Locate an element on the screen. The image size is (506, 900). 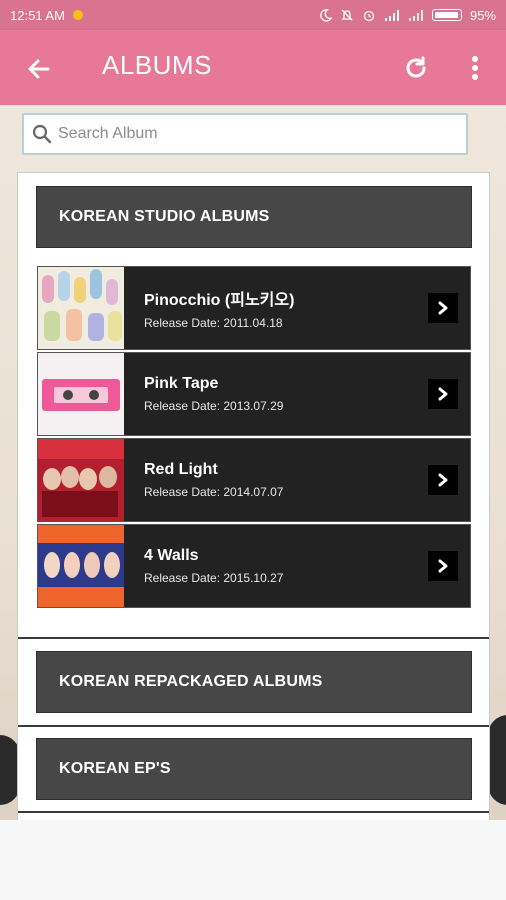
album-row-4-walls: 4 Walls Release Date: 2015.10.27 is located at coordinates (254, 566).